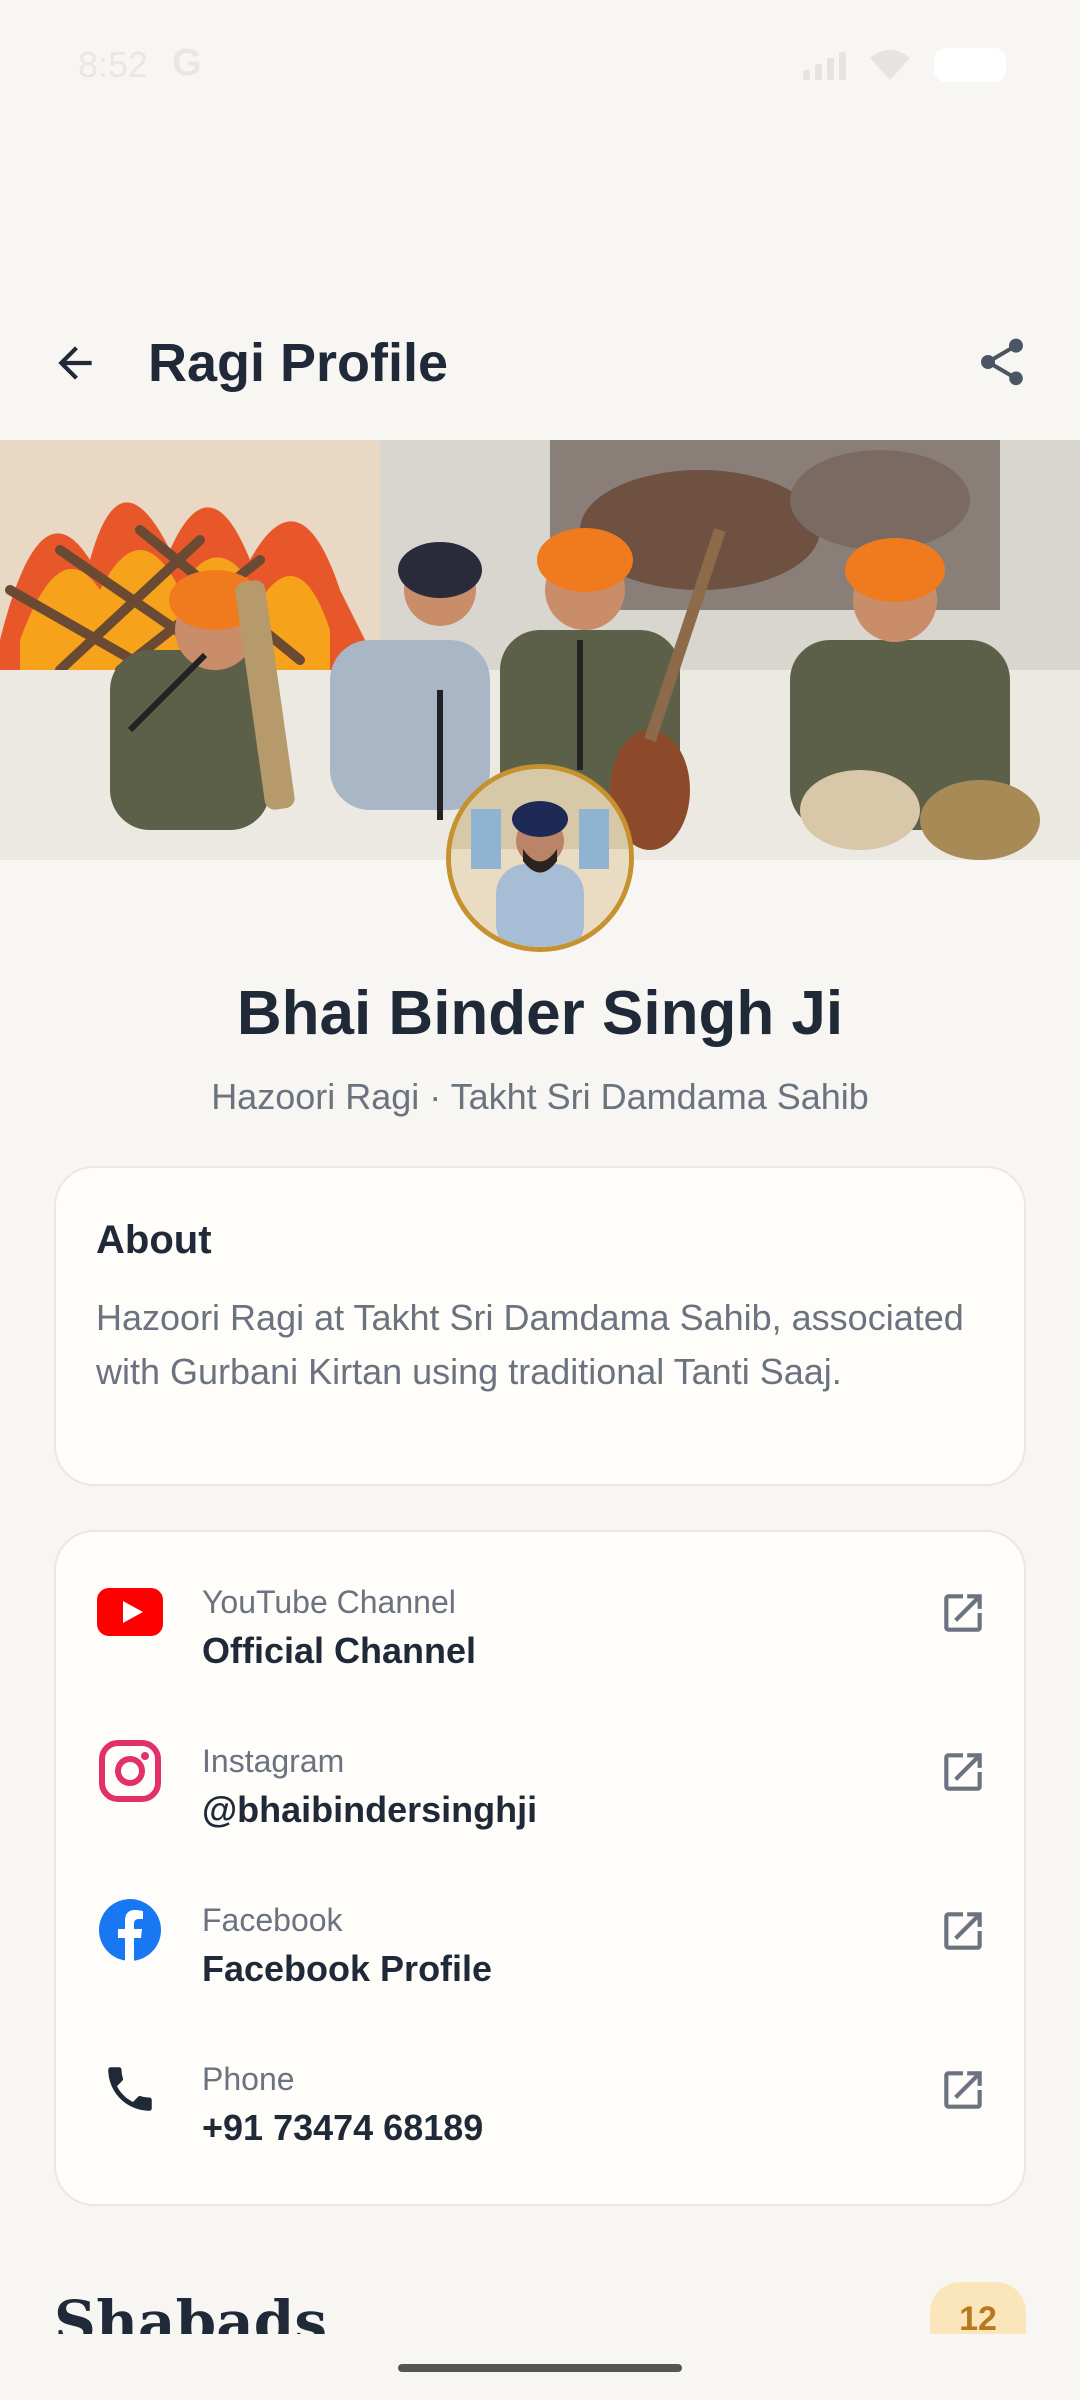  I want to click on back-button, so click(75, 363).